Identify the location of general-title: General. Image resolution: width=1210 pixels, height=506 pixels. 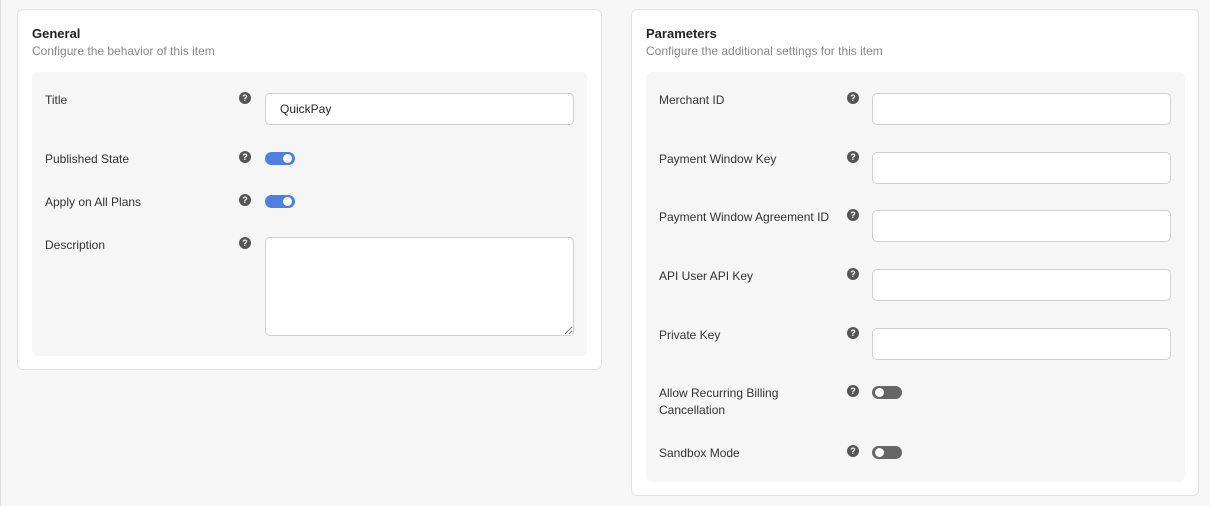
(56, 33).